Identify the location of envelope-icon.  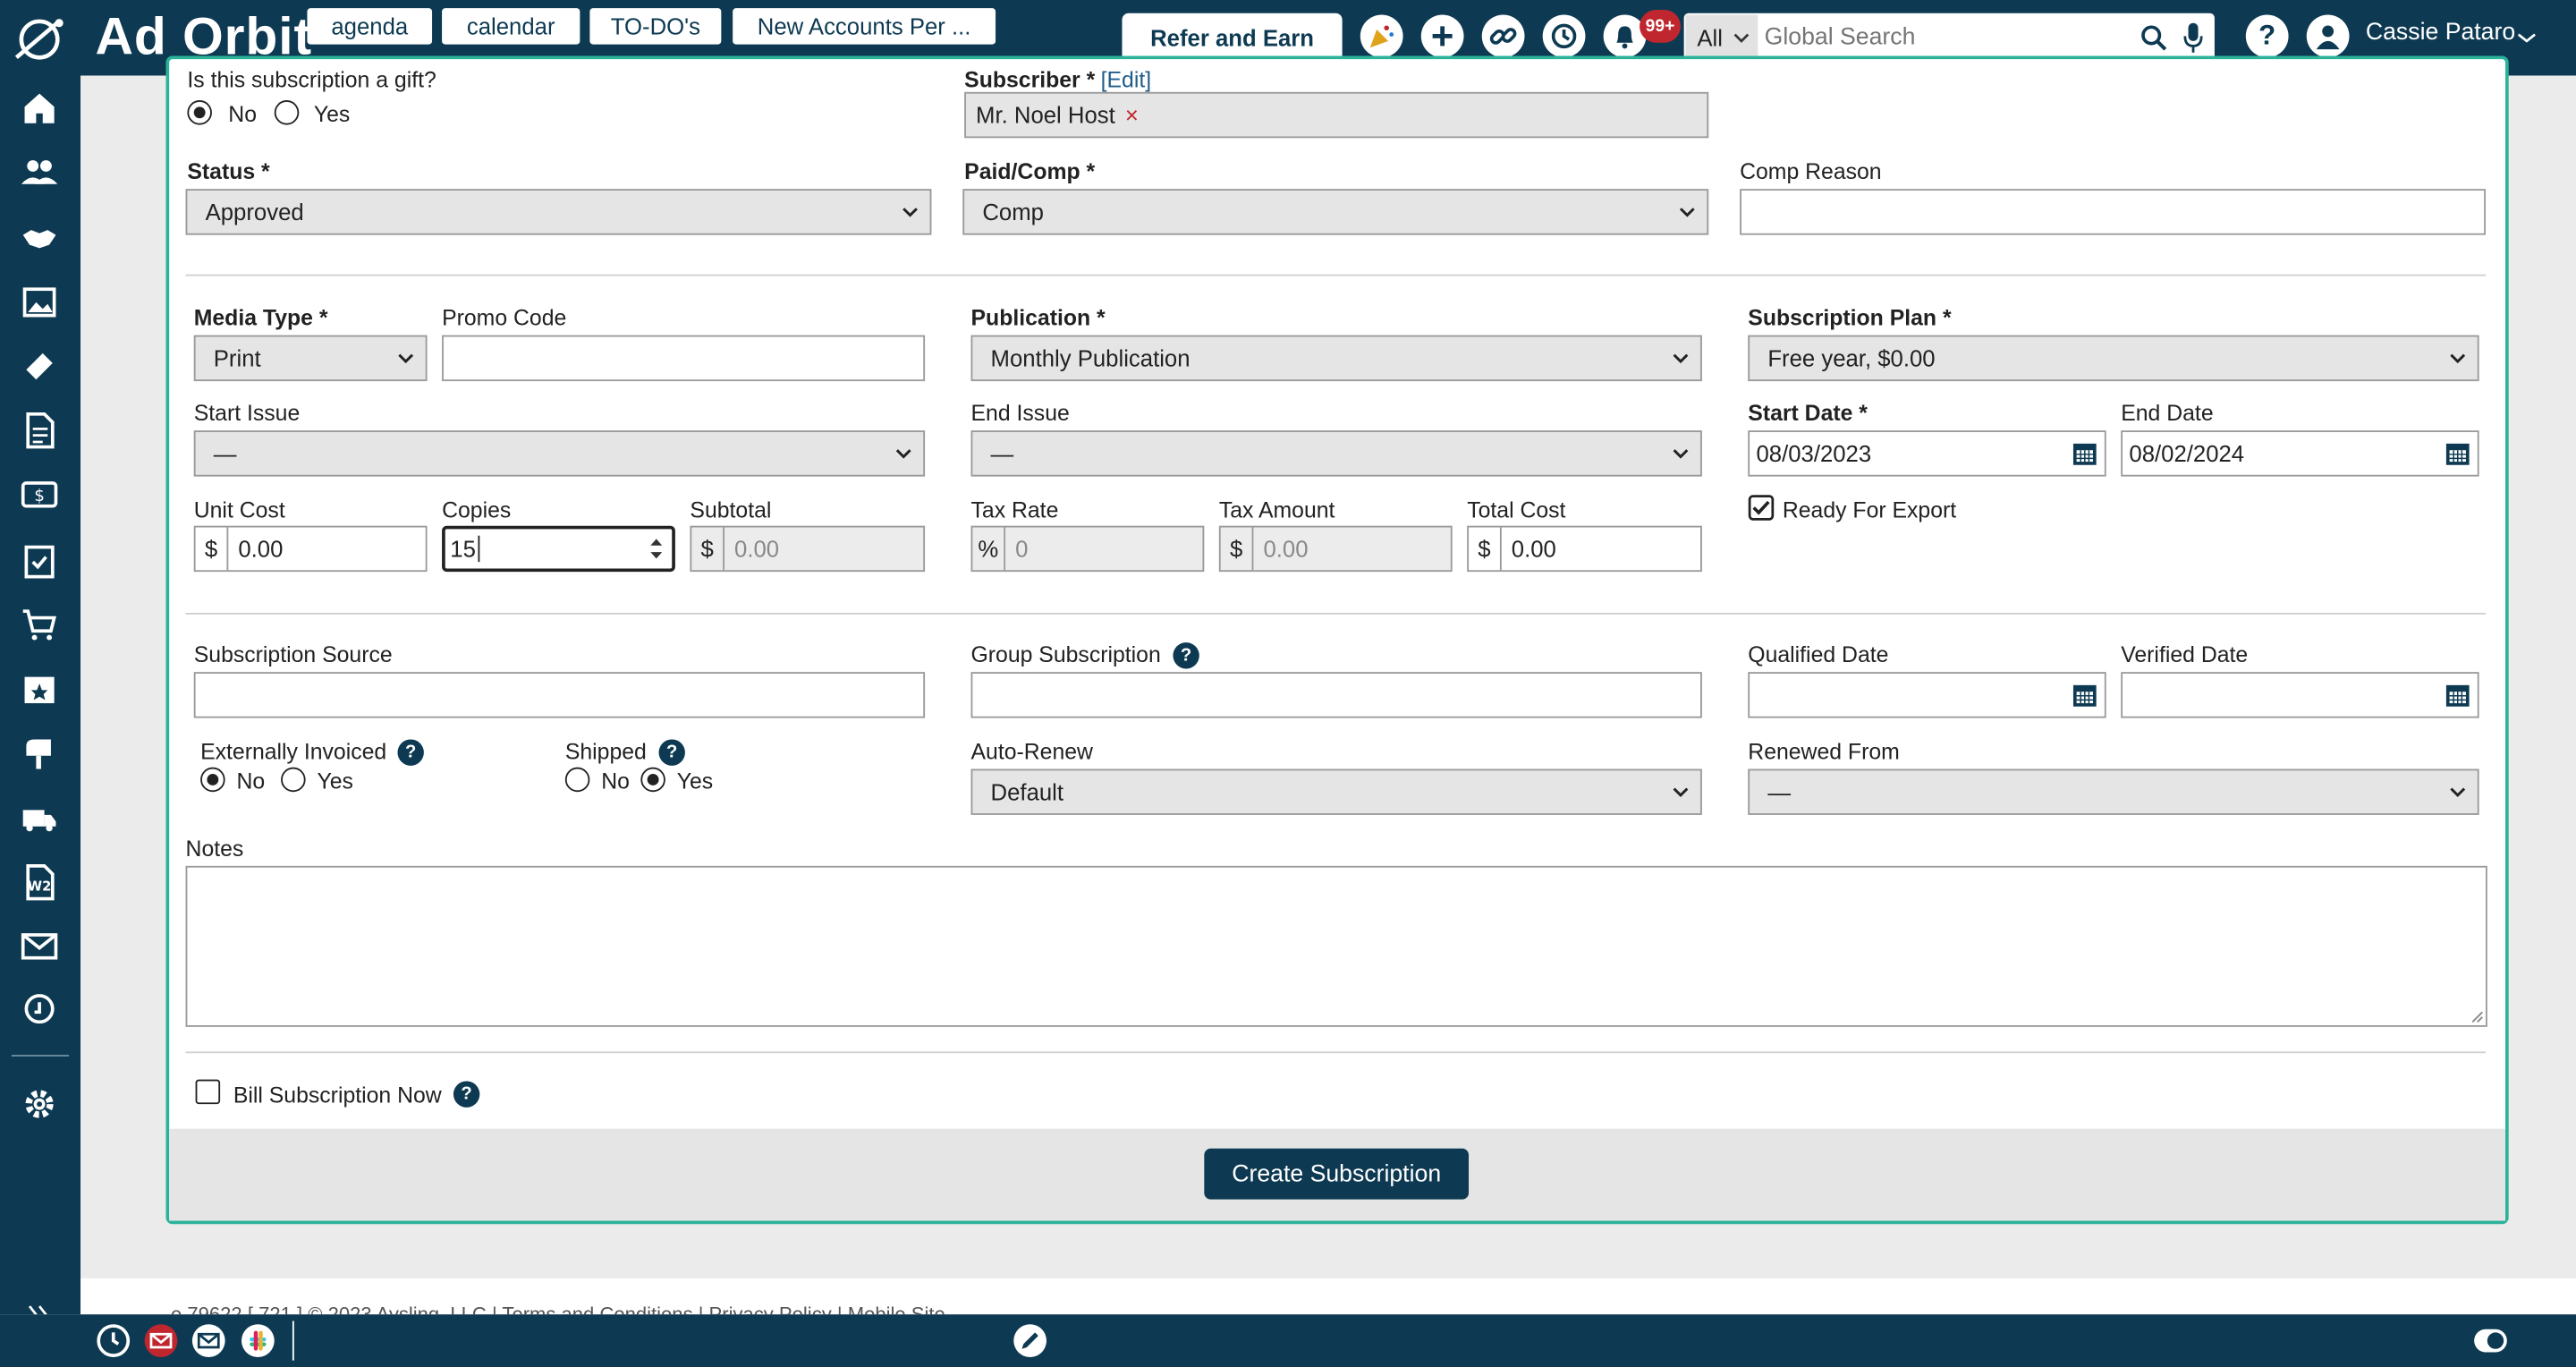
(208, 1340).